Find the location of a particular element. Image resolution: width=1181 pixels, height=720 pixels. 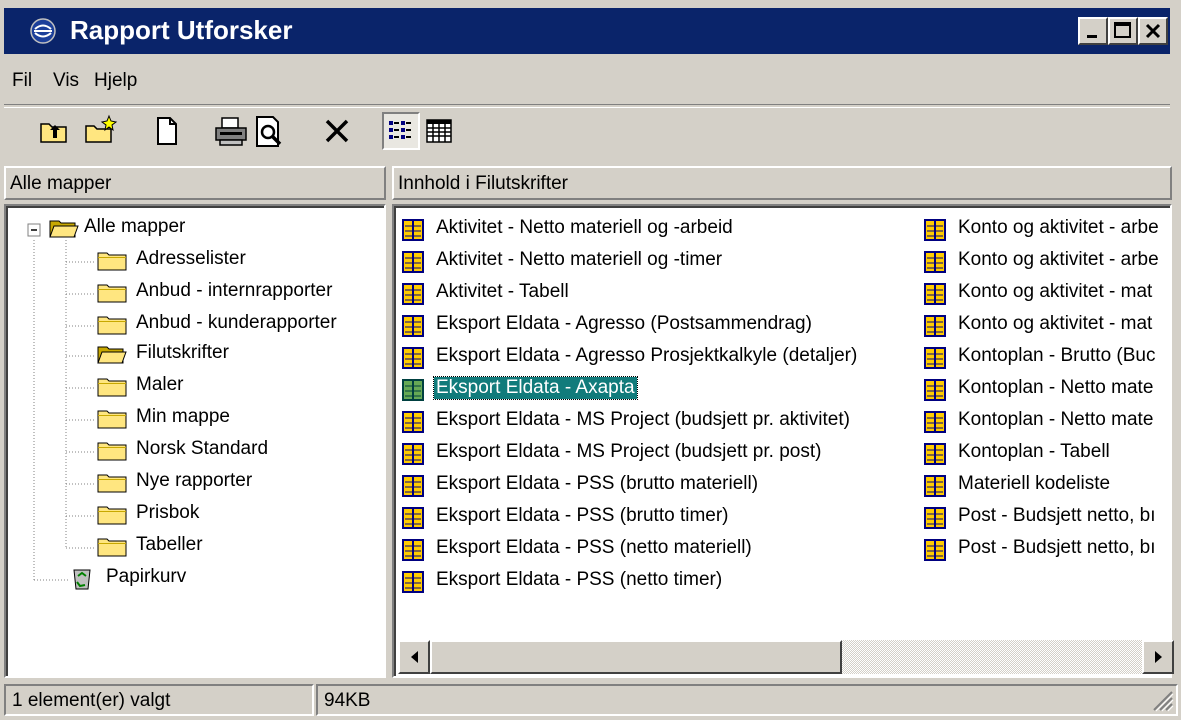

new-folder-button is located at coordinates (101, 131).